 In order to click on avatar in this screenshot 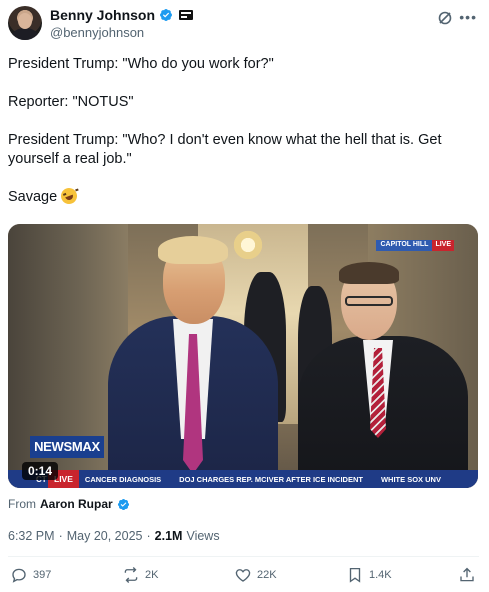, I will do `click(25, 23)`.